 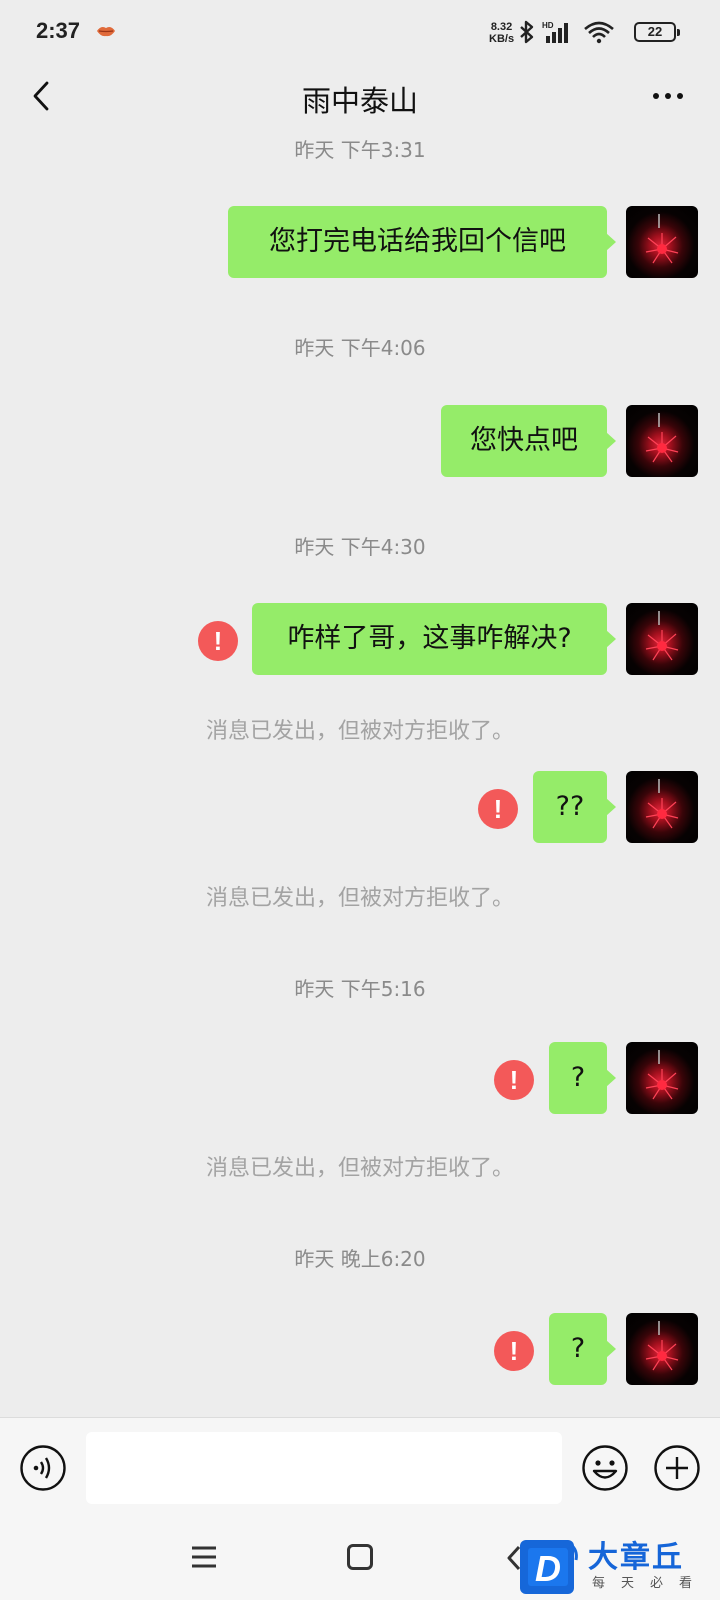 I want to click on more-button, so click(x=668, y=96).